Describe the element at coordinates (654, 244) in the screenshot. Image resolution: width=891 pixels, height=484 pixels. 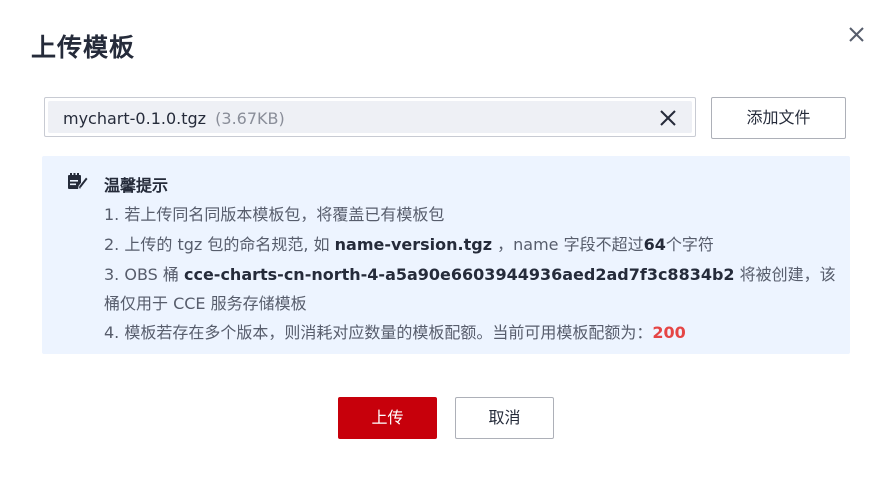
I see `tip-max-length: 64` at that location.